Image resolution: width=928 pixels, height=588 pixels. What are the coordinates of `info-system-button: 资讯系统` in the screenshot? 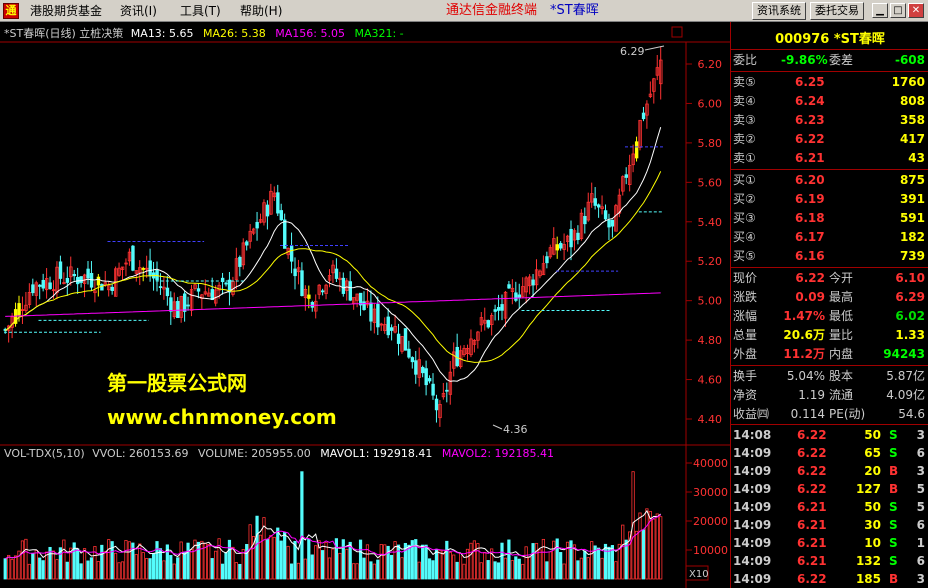 It's located at (779, 11).